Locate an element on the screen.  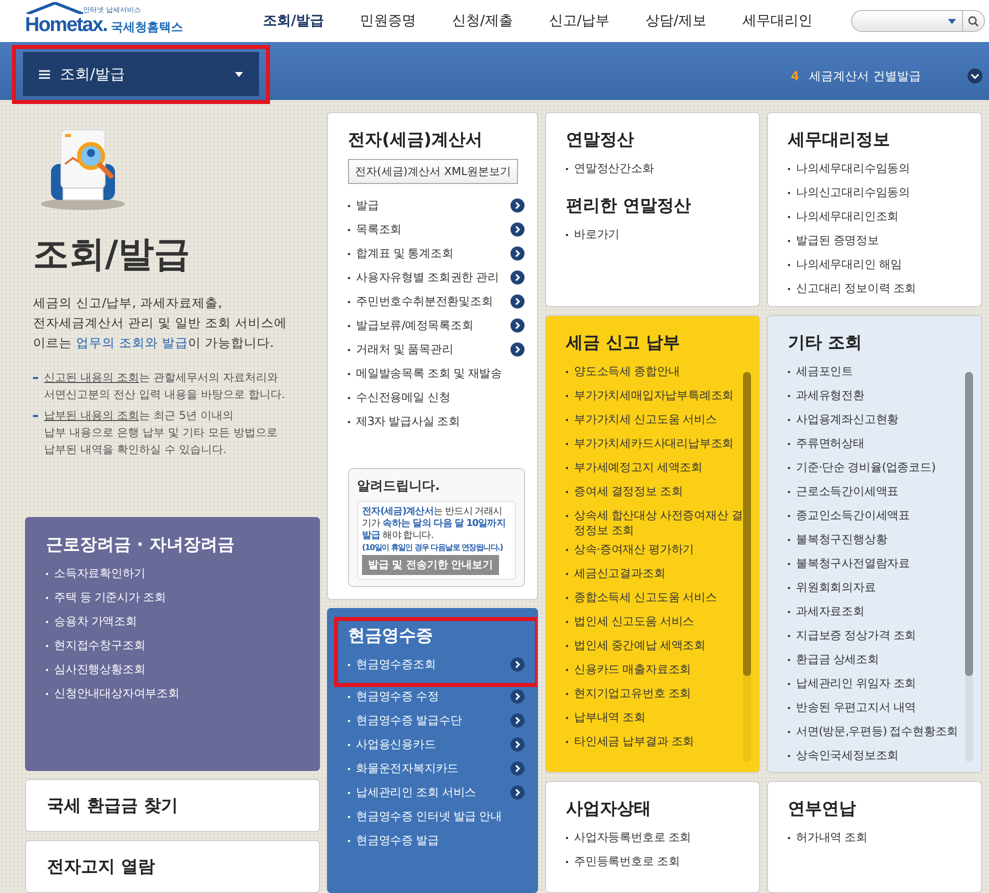
menu-item: 종교인소득간이세액표 is located at coordinates (878, 516).